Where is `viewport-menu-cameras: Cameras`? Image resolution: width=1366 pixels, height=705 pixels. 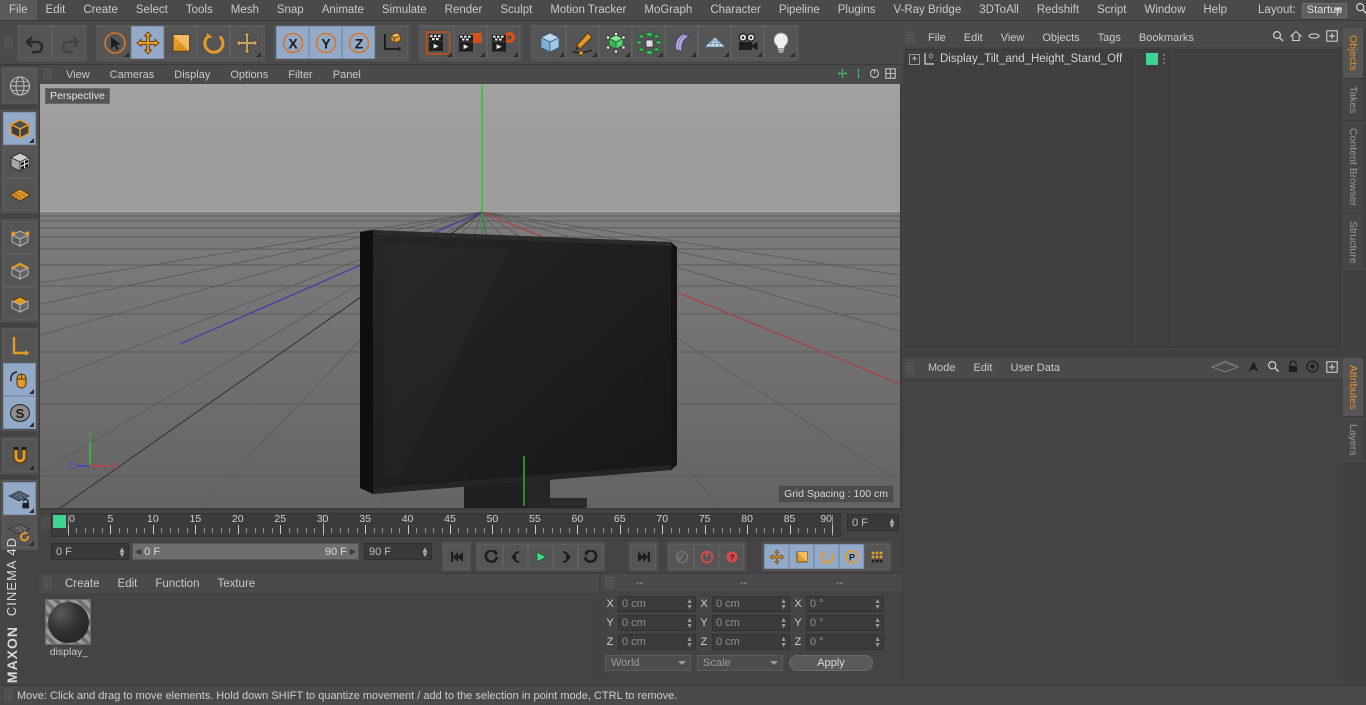
viewport-menu-cameras: Cameras is located at coordinates (132, 75).